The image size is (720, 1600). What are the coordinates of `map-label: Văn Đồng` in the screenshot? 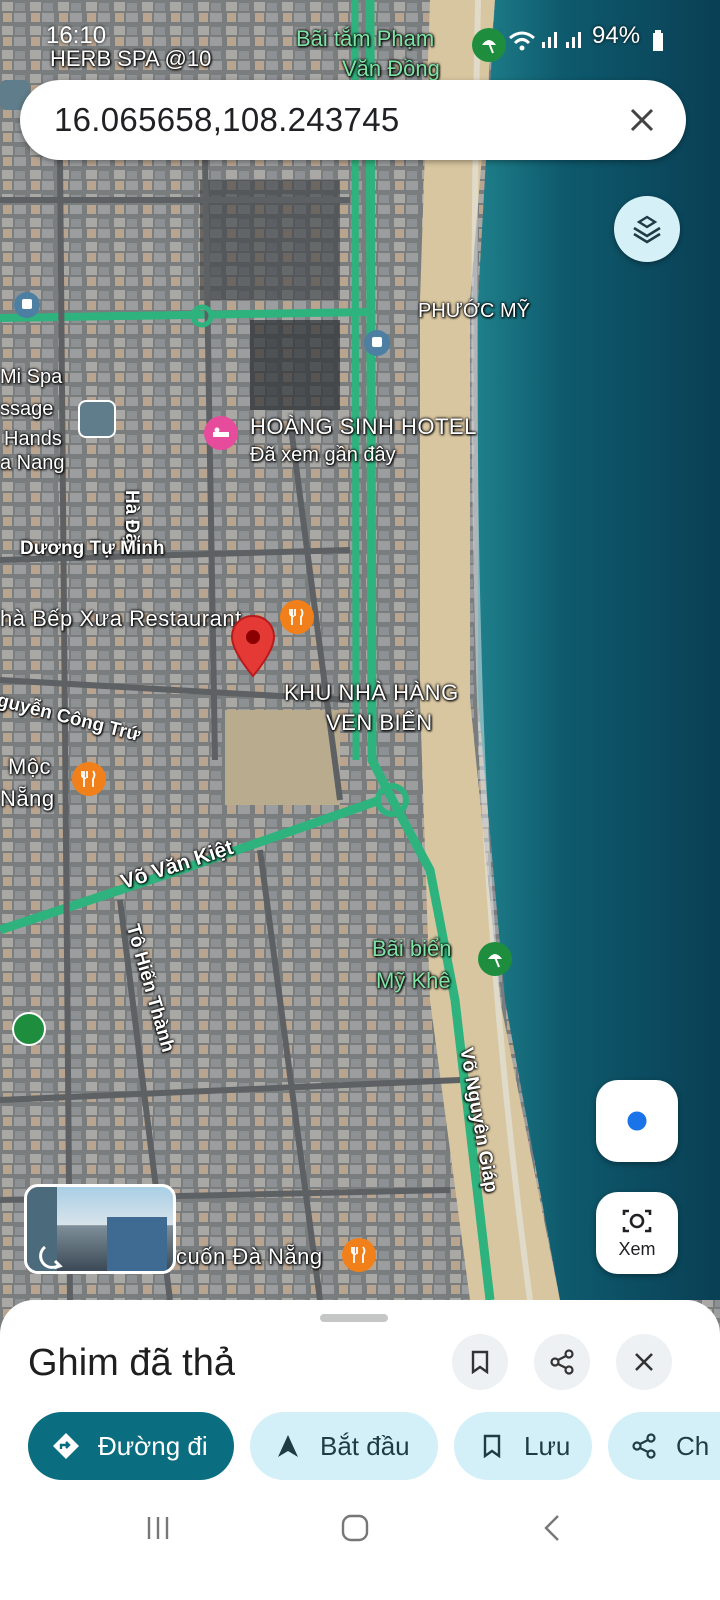 It's located at (391, 69).